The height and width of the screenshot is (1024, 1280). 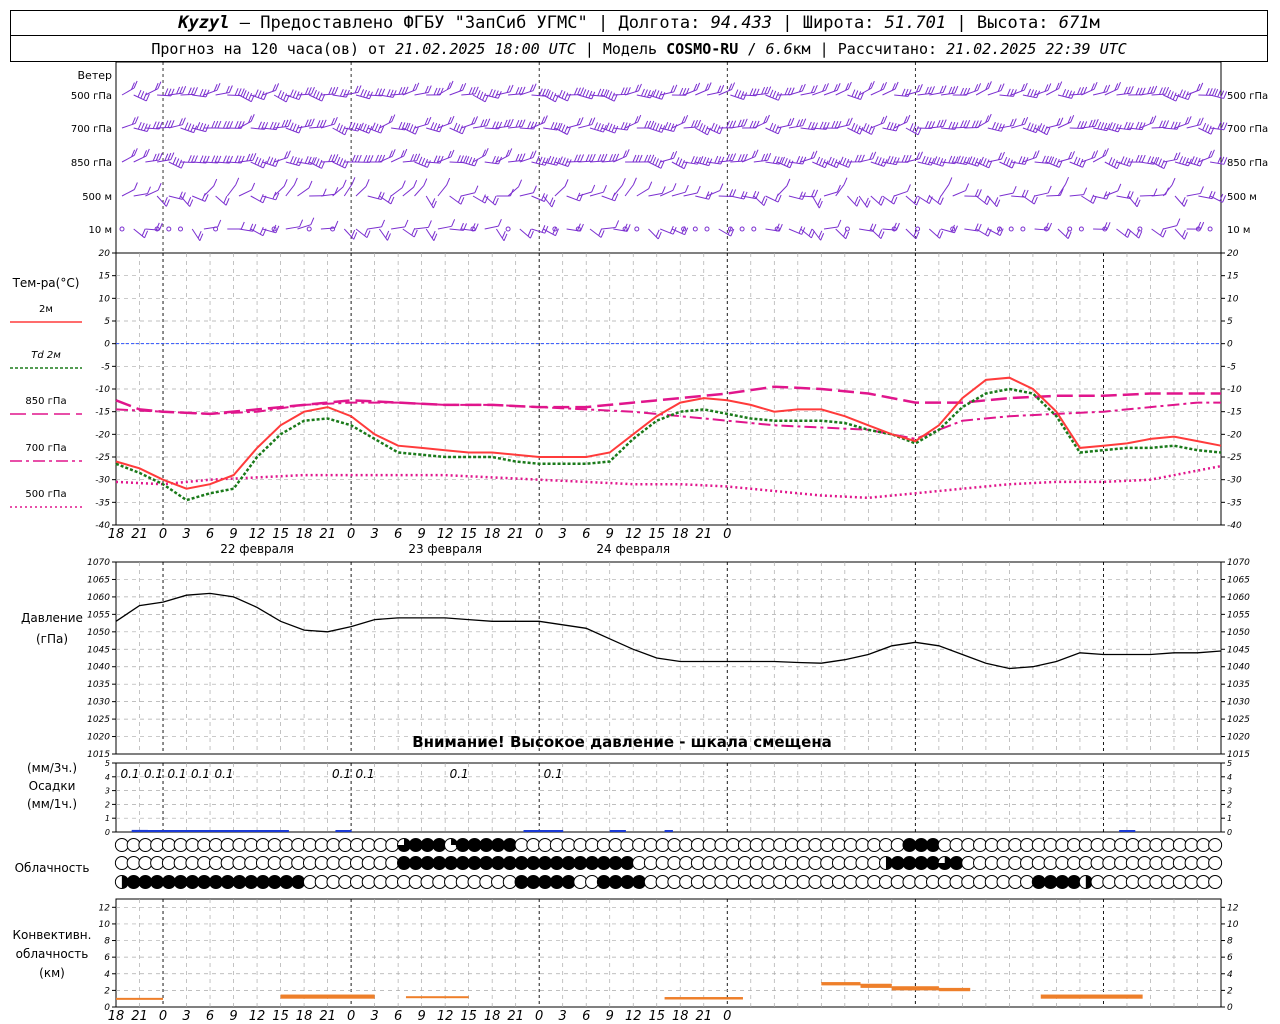 What do you see at coordinates (656, 1016) in the screenshot?
I see `time-tick-label: 15` at bounding box center [656, 1016].